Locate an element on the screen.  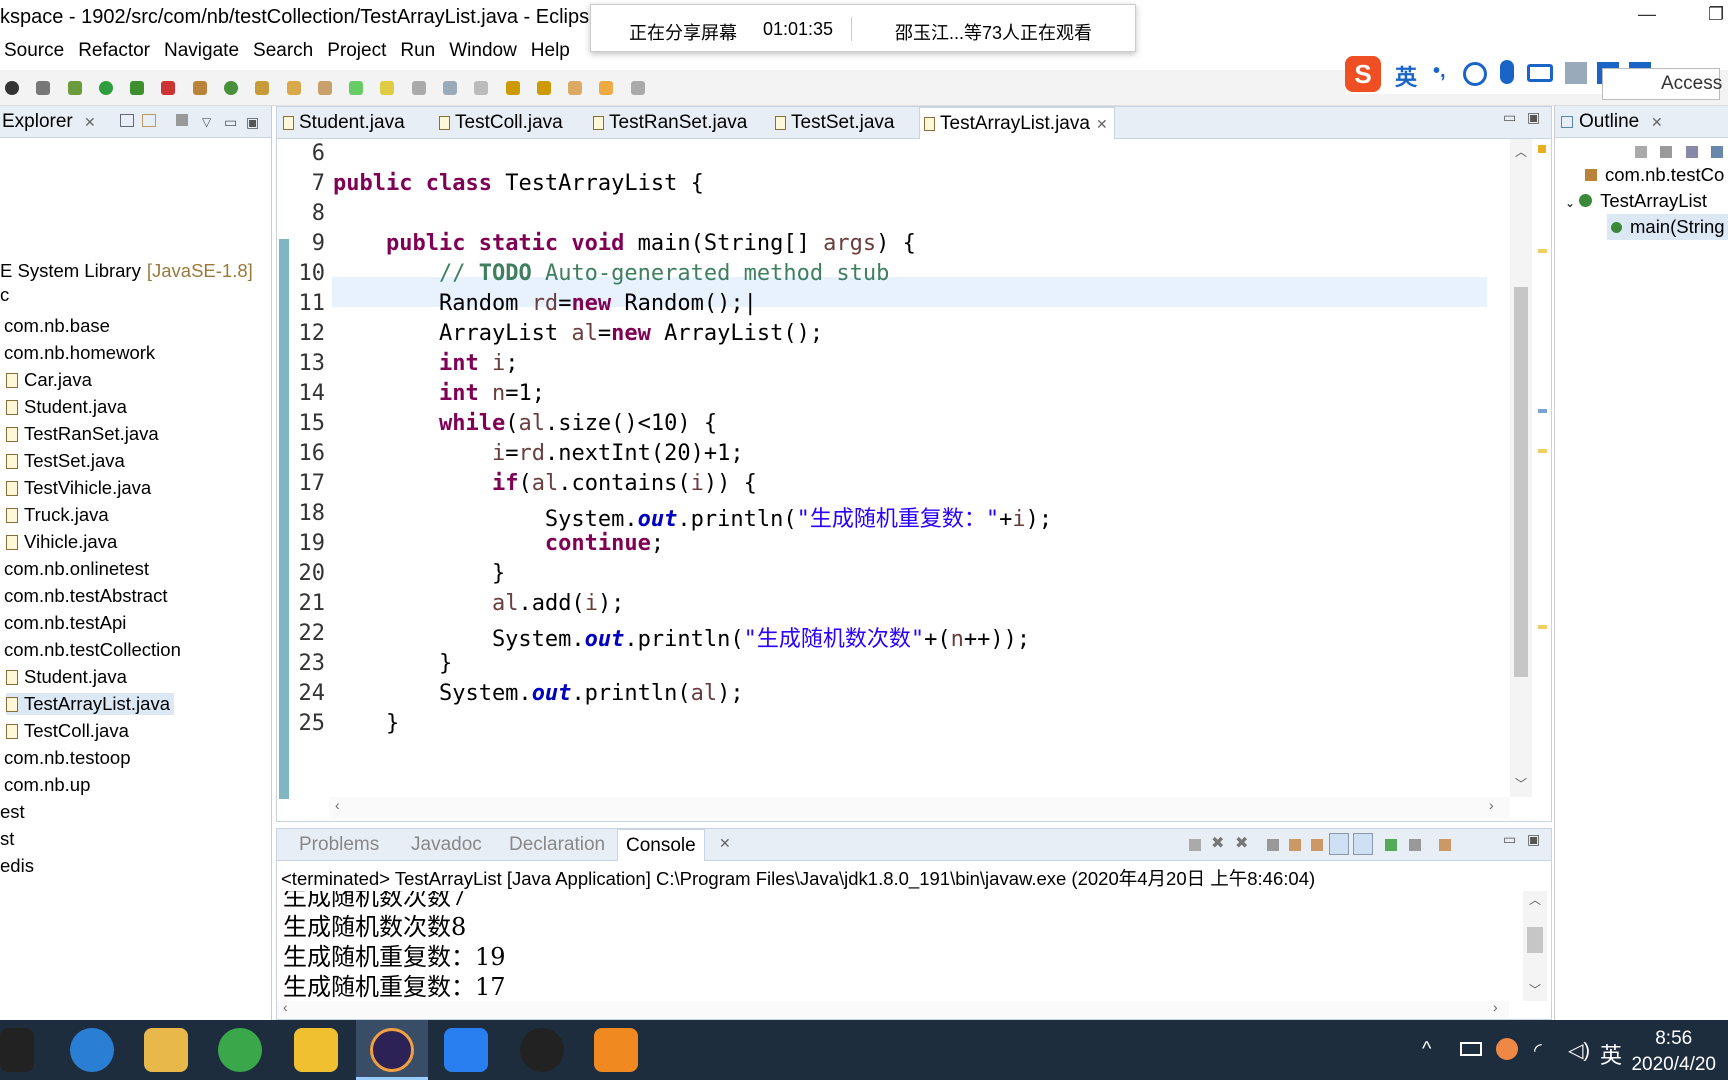
menu-refactor: Refactor is located at coordinates (114, 51).